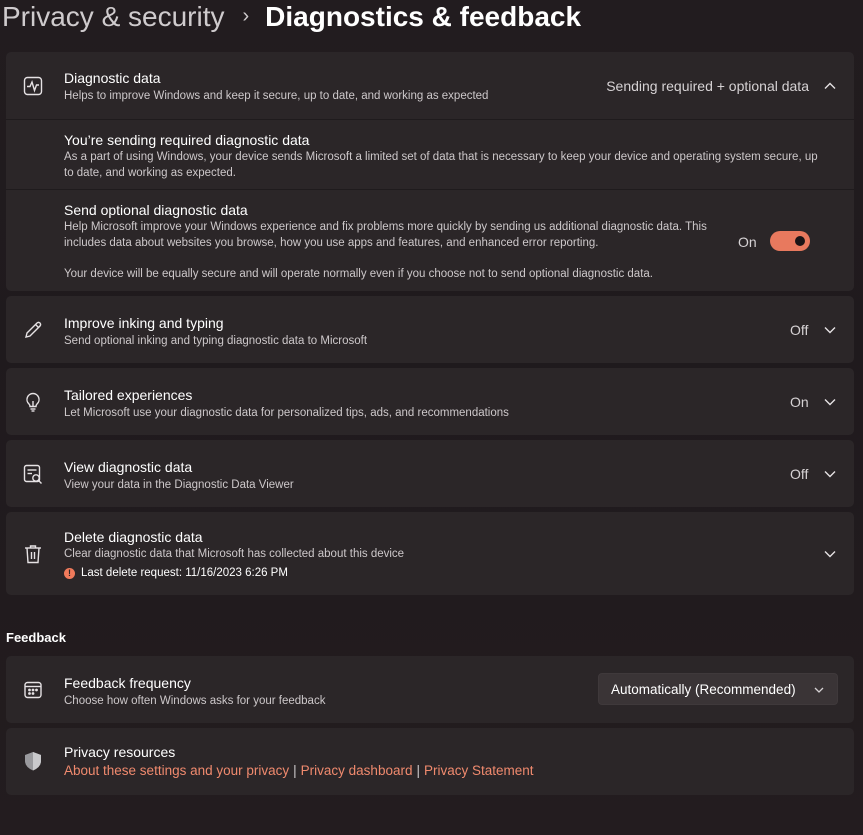 Image resolution: width=863 pixels, height=835 pixels. I want to click on link-privacy-dashboard: Privacy dashboard, so click(357, 770).